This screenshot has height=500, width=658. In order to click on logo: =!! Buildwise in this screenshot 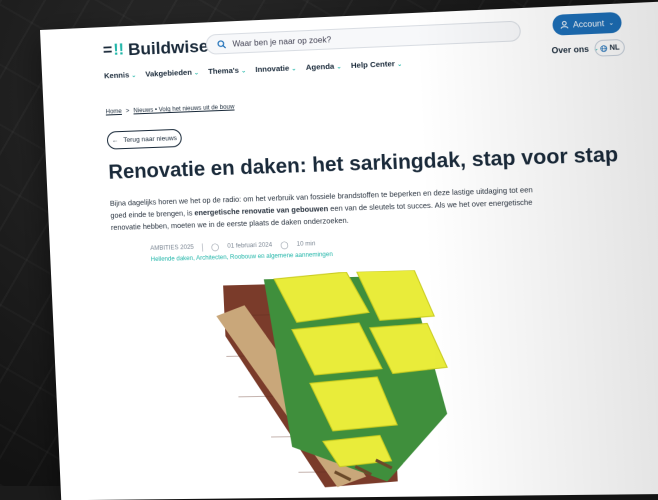, I will do `click(156, 49)`.